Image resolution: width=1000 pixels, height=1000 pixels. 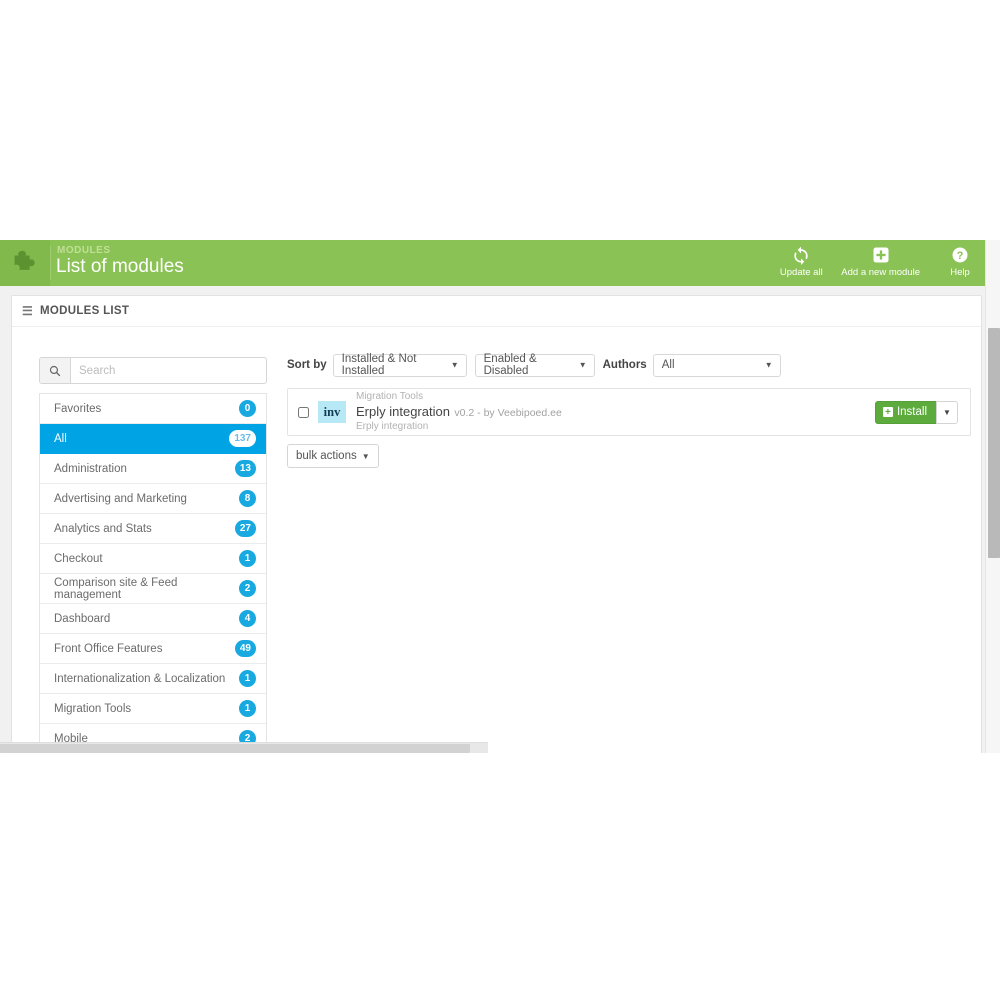 I want to click on status-badge: 137, so click(x=242, y=438).